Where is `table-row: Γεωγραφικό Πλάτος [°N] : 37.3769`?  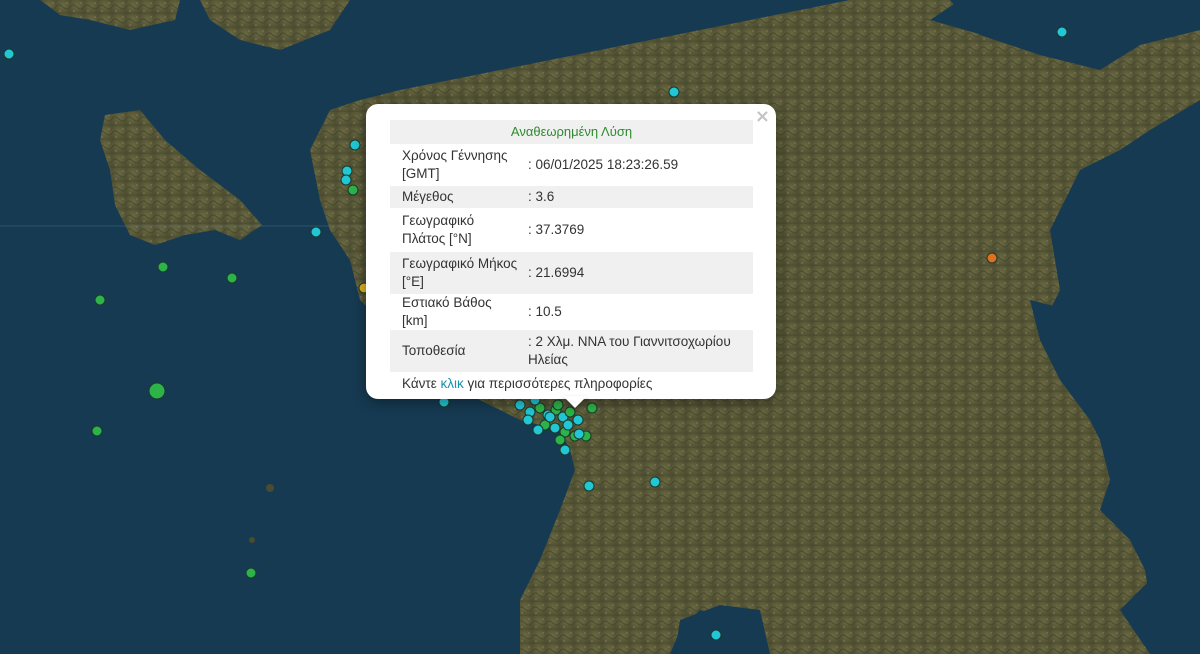
table-row: Γεωγραφικό Πλάτος [°N] : 37.3769 is located at coordinates (571, 230).